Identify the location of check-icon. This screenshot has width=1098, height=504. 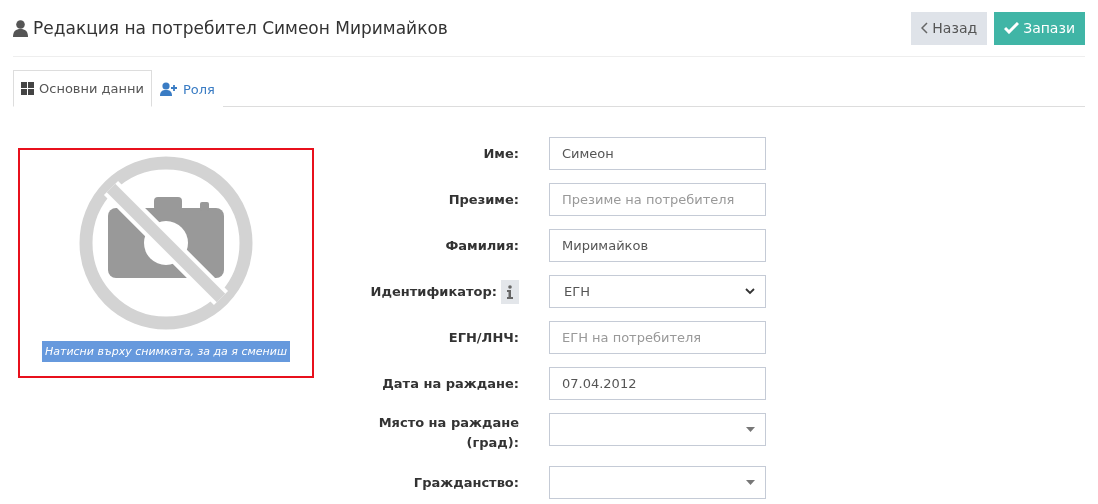
(1012, 28).